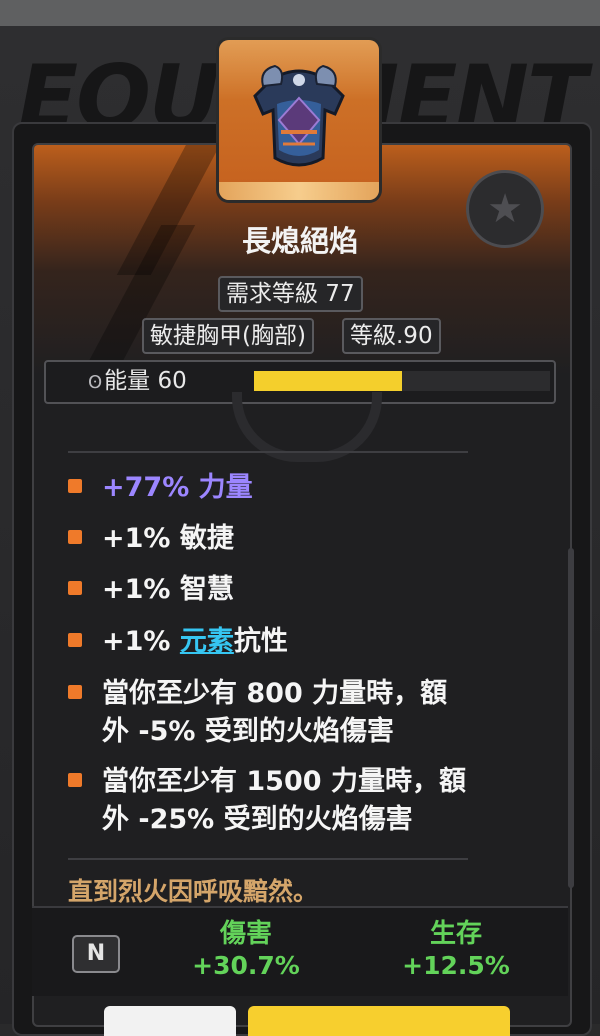 This screenshot has width=600, height=1036. Describe the element at coordinates (193, 891) in the screenshot. I see `lore-text: 直到烈火因呼吸黯然。` at that location.